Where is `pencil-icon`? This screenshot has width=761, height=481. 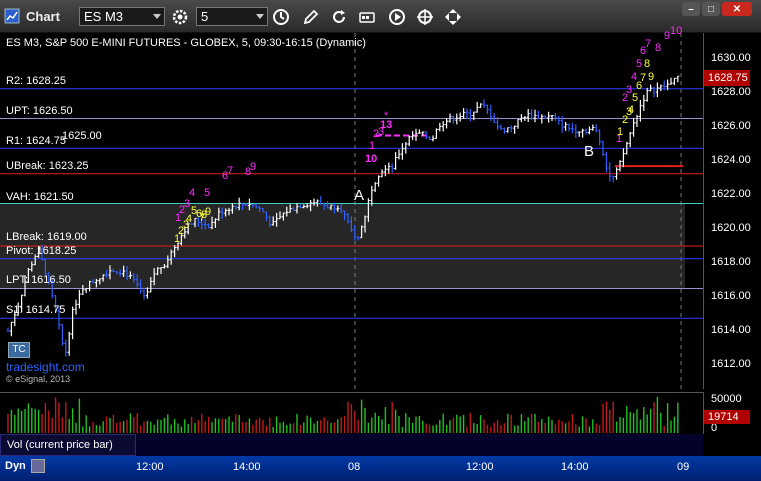 pencil-icon is located at coordinates (311, 16).